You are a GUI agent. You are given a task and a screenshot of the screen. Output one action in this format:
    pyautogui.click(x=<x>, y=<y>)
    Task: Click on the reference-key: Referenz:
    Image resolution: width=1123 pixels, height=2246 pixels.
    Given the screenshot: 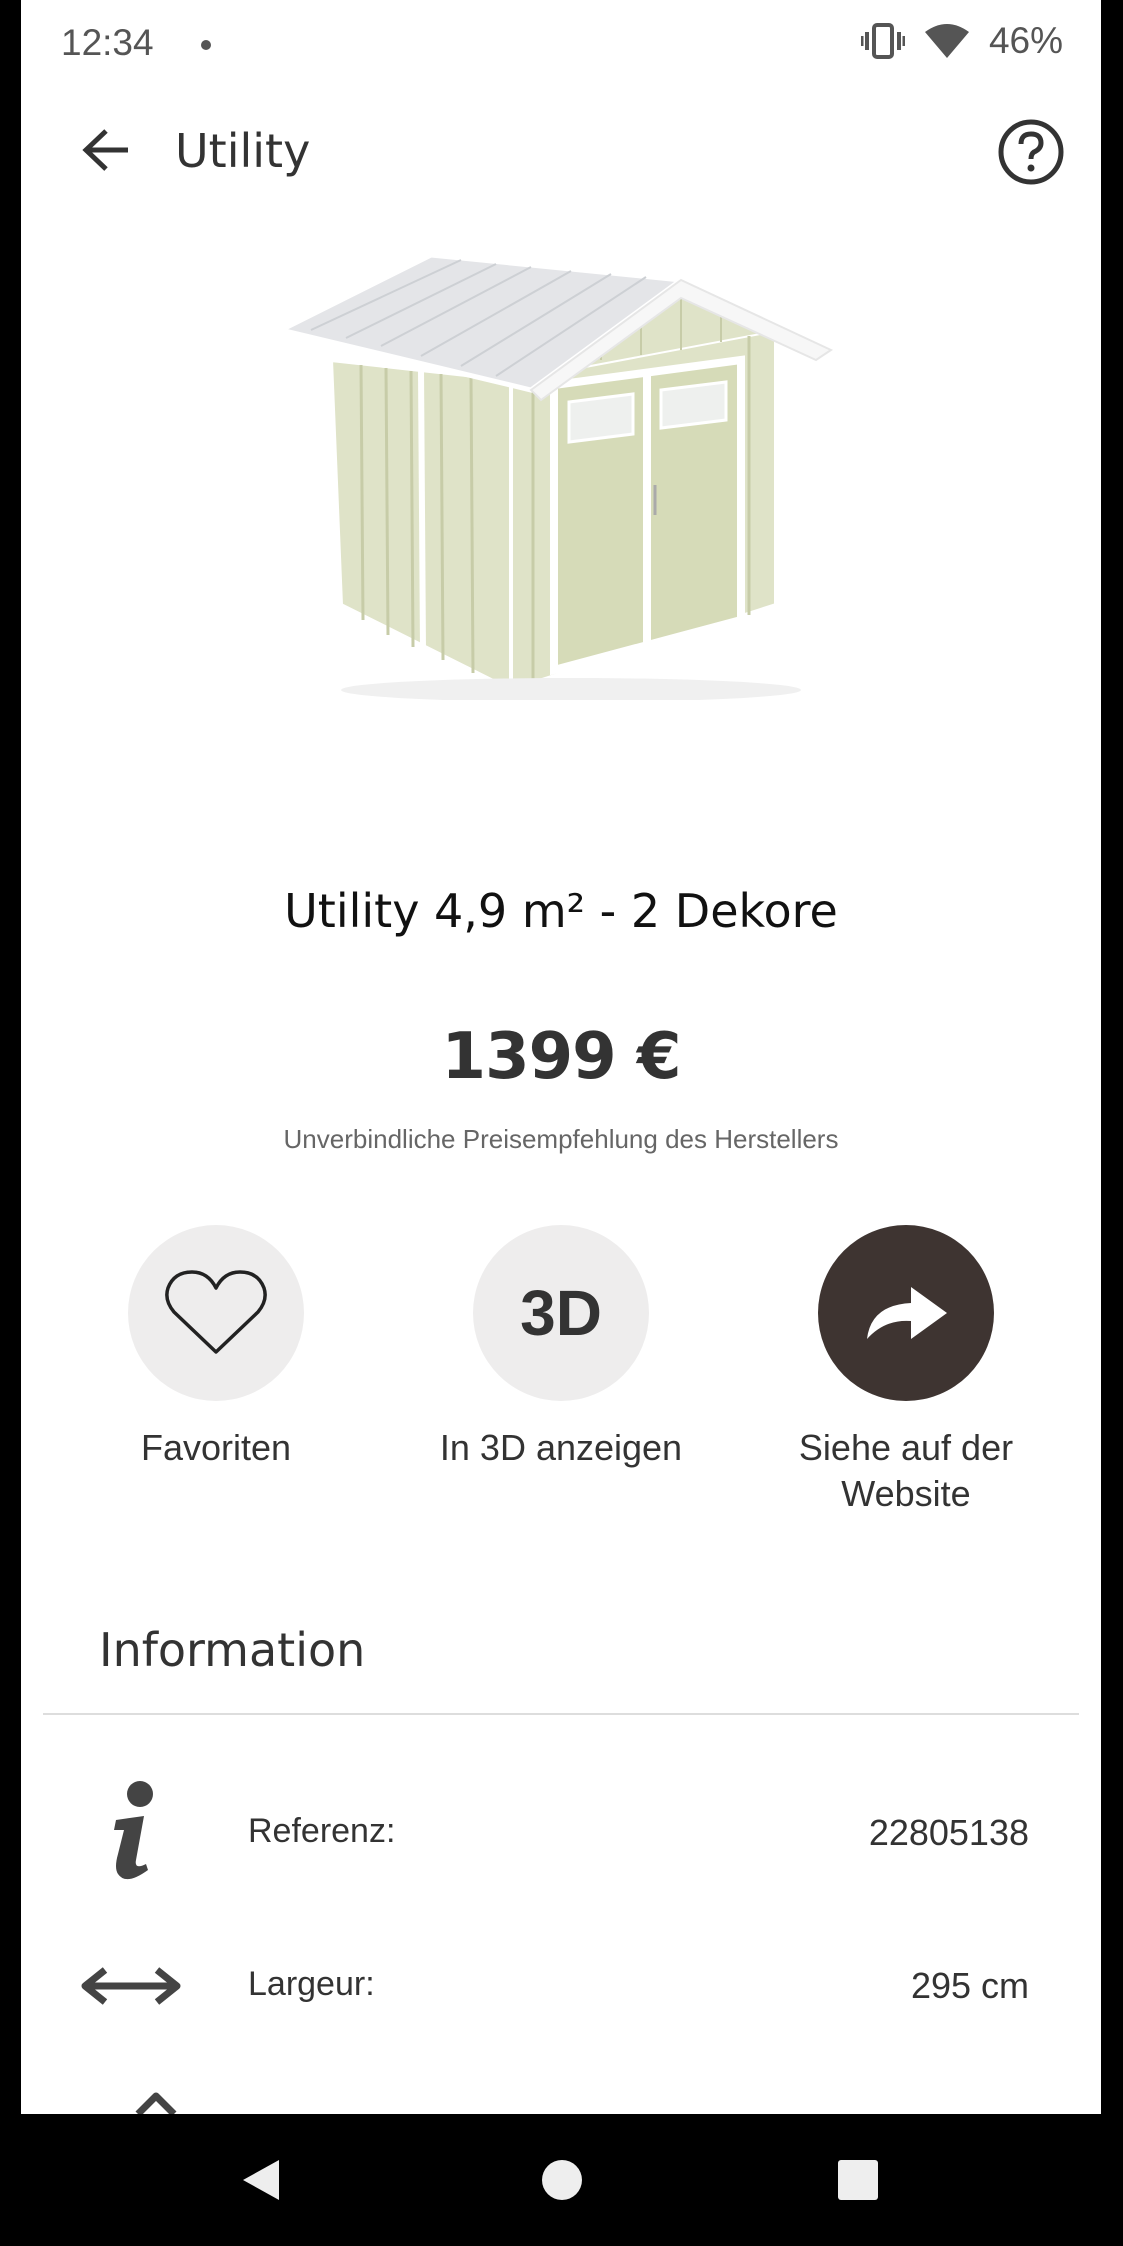 What is the action you would take?
    pyautogui.click(x=322, y=1831)
    